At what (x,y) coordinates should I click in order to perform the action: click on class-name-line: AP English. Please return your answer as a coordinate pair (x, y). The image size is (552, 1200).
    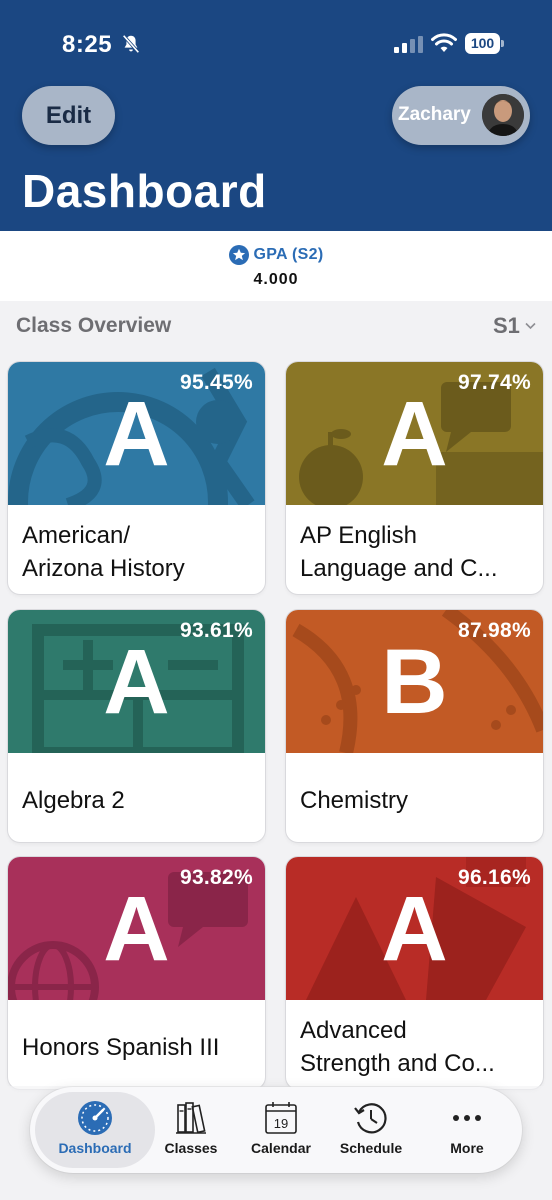
    Looking at the image, I should click on (358, 535).